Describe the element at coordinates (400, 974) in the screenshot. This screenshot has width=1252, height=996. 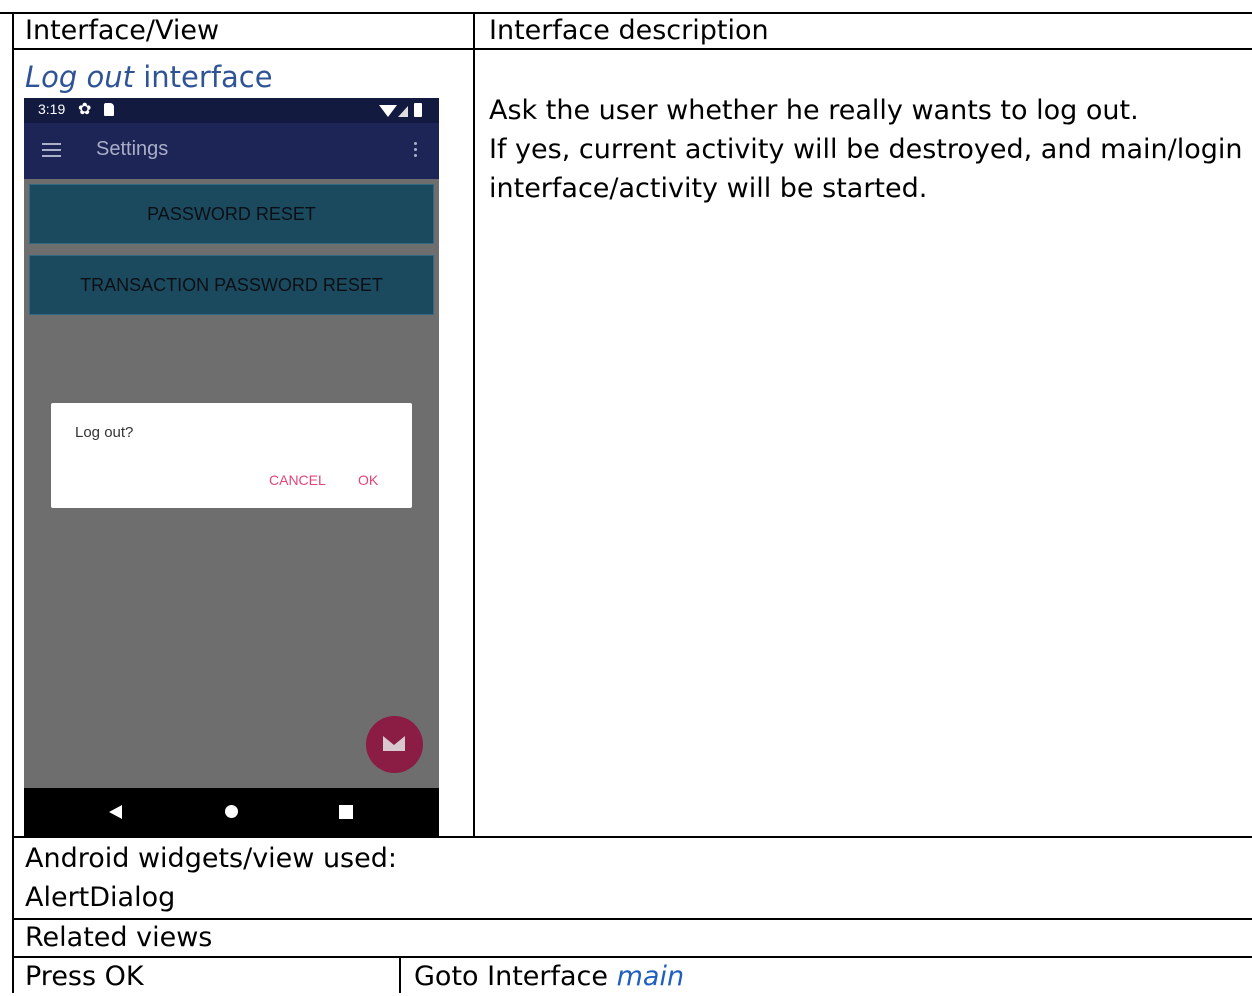
I see `related-column-divider` at that location.